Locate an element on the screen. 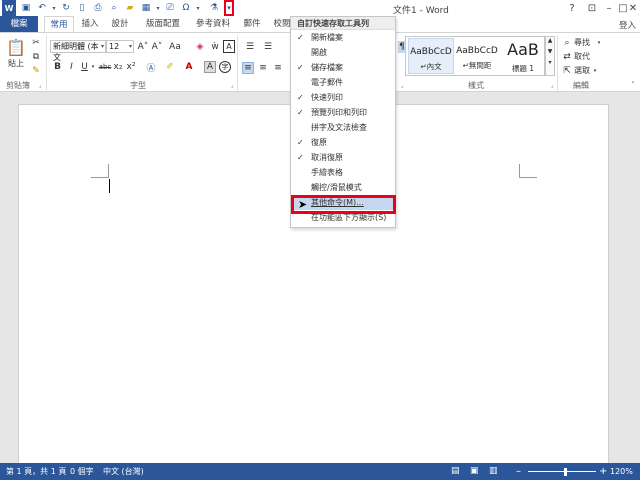  menu-item-print-preview: ✓ 預覽列印和列印 is located at coordinates (343, 112).